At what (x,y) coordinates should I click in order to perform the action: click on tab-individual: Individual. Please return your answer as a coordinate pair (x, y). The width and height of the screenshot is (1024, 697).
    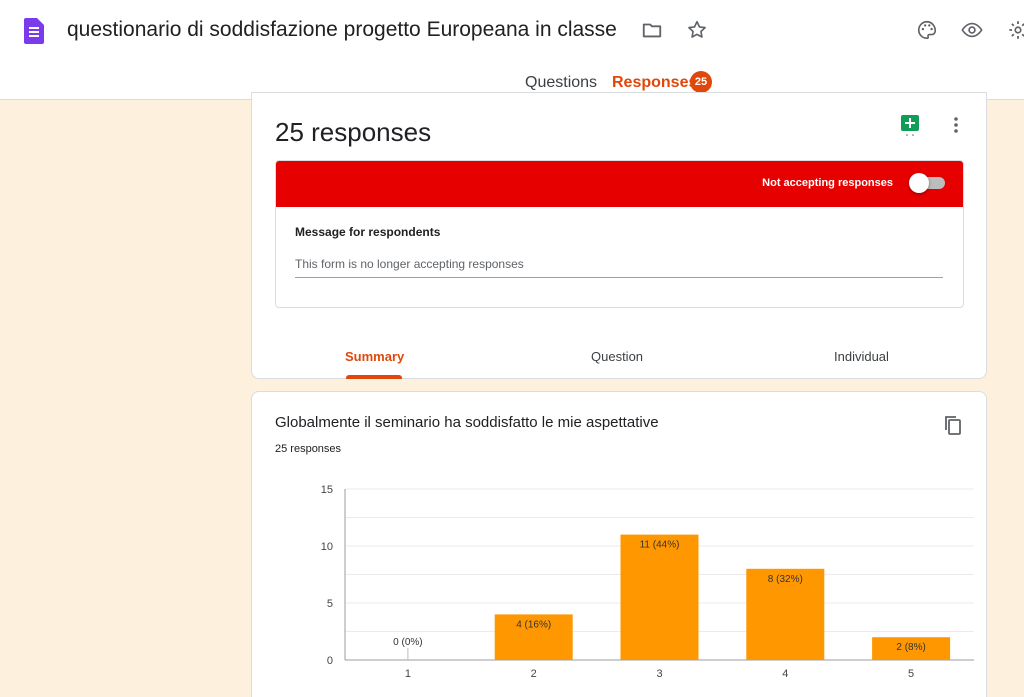
    Looking at the image, I should click on (861, 356).